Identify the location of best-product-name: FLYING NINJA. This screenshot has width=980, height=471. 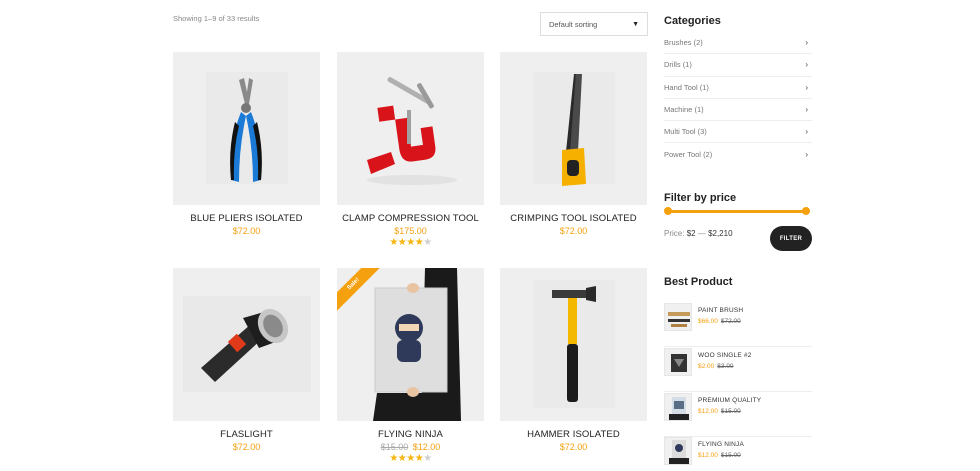
(721, 444).